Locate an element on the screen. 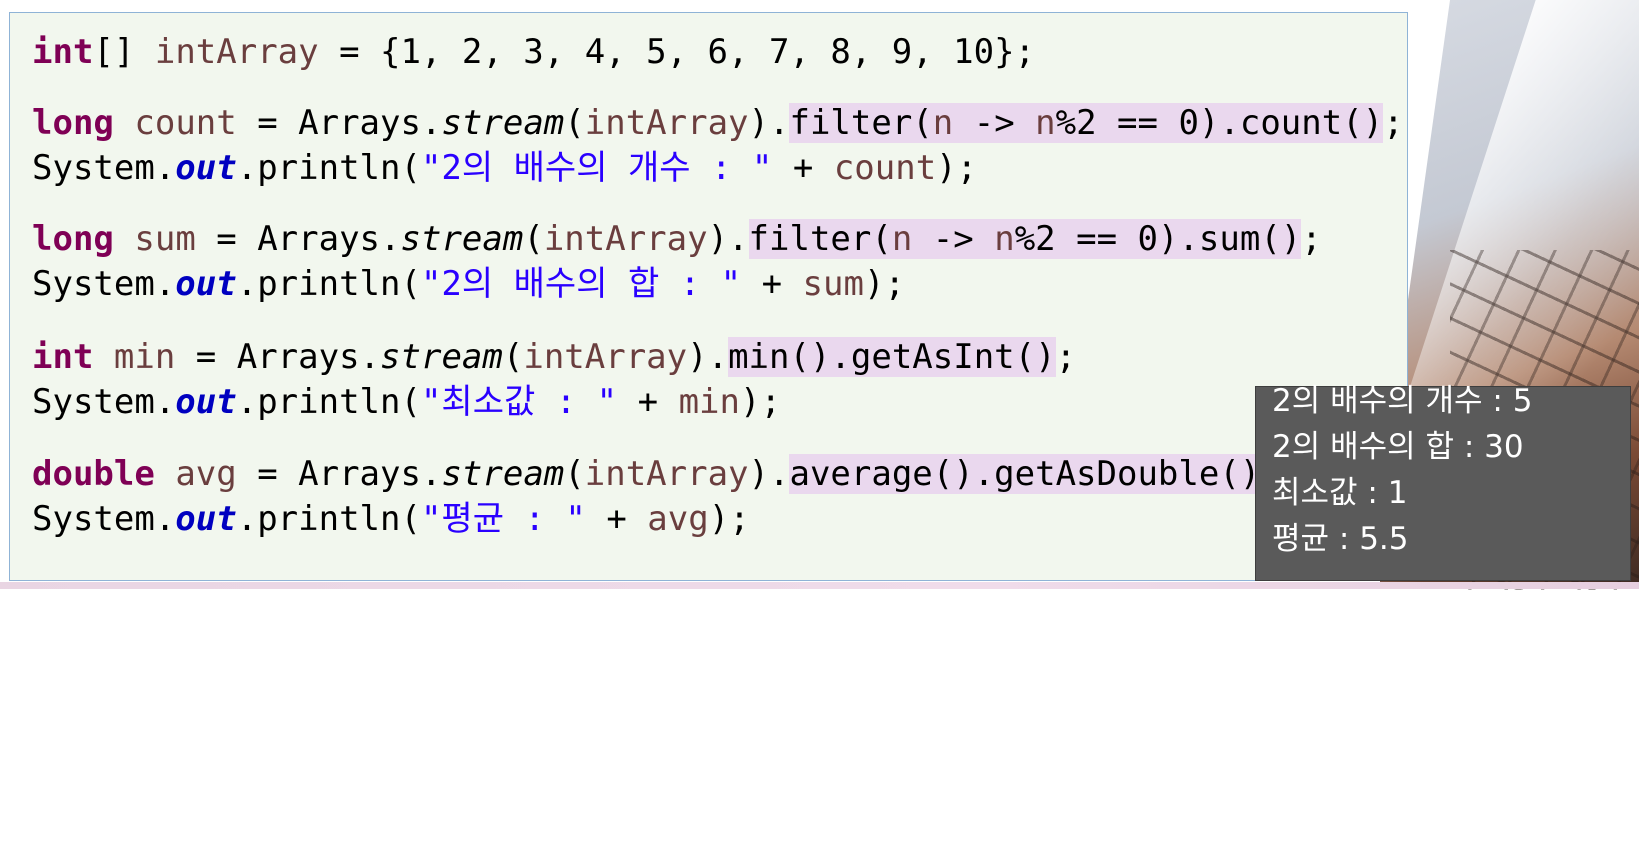  highlighted-code: filter(n -> n%2 == 0).count() is located at coordinates (1086, 123).